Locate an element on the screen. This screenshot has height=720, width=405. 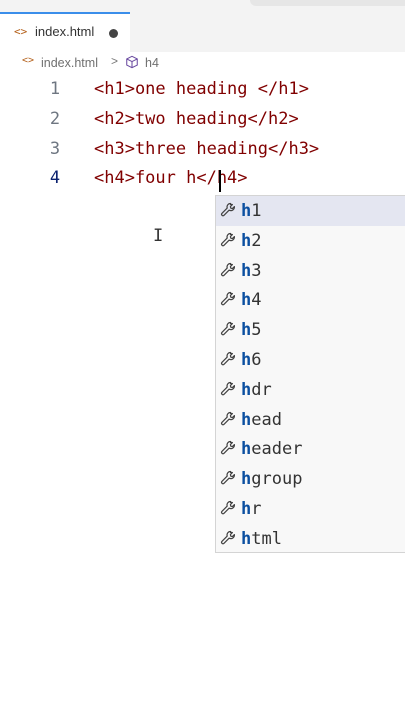
breadcrumb: <> index.html > h4 is located at coordinates (202, 64).